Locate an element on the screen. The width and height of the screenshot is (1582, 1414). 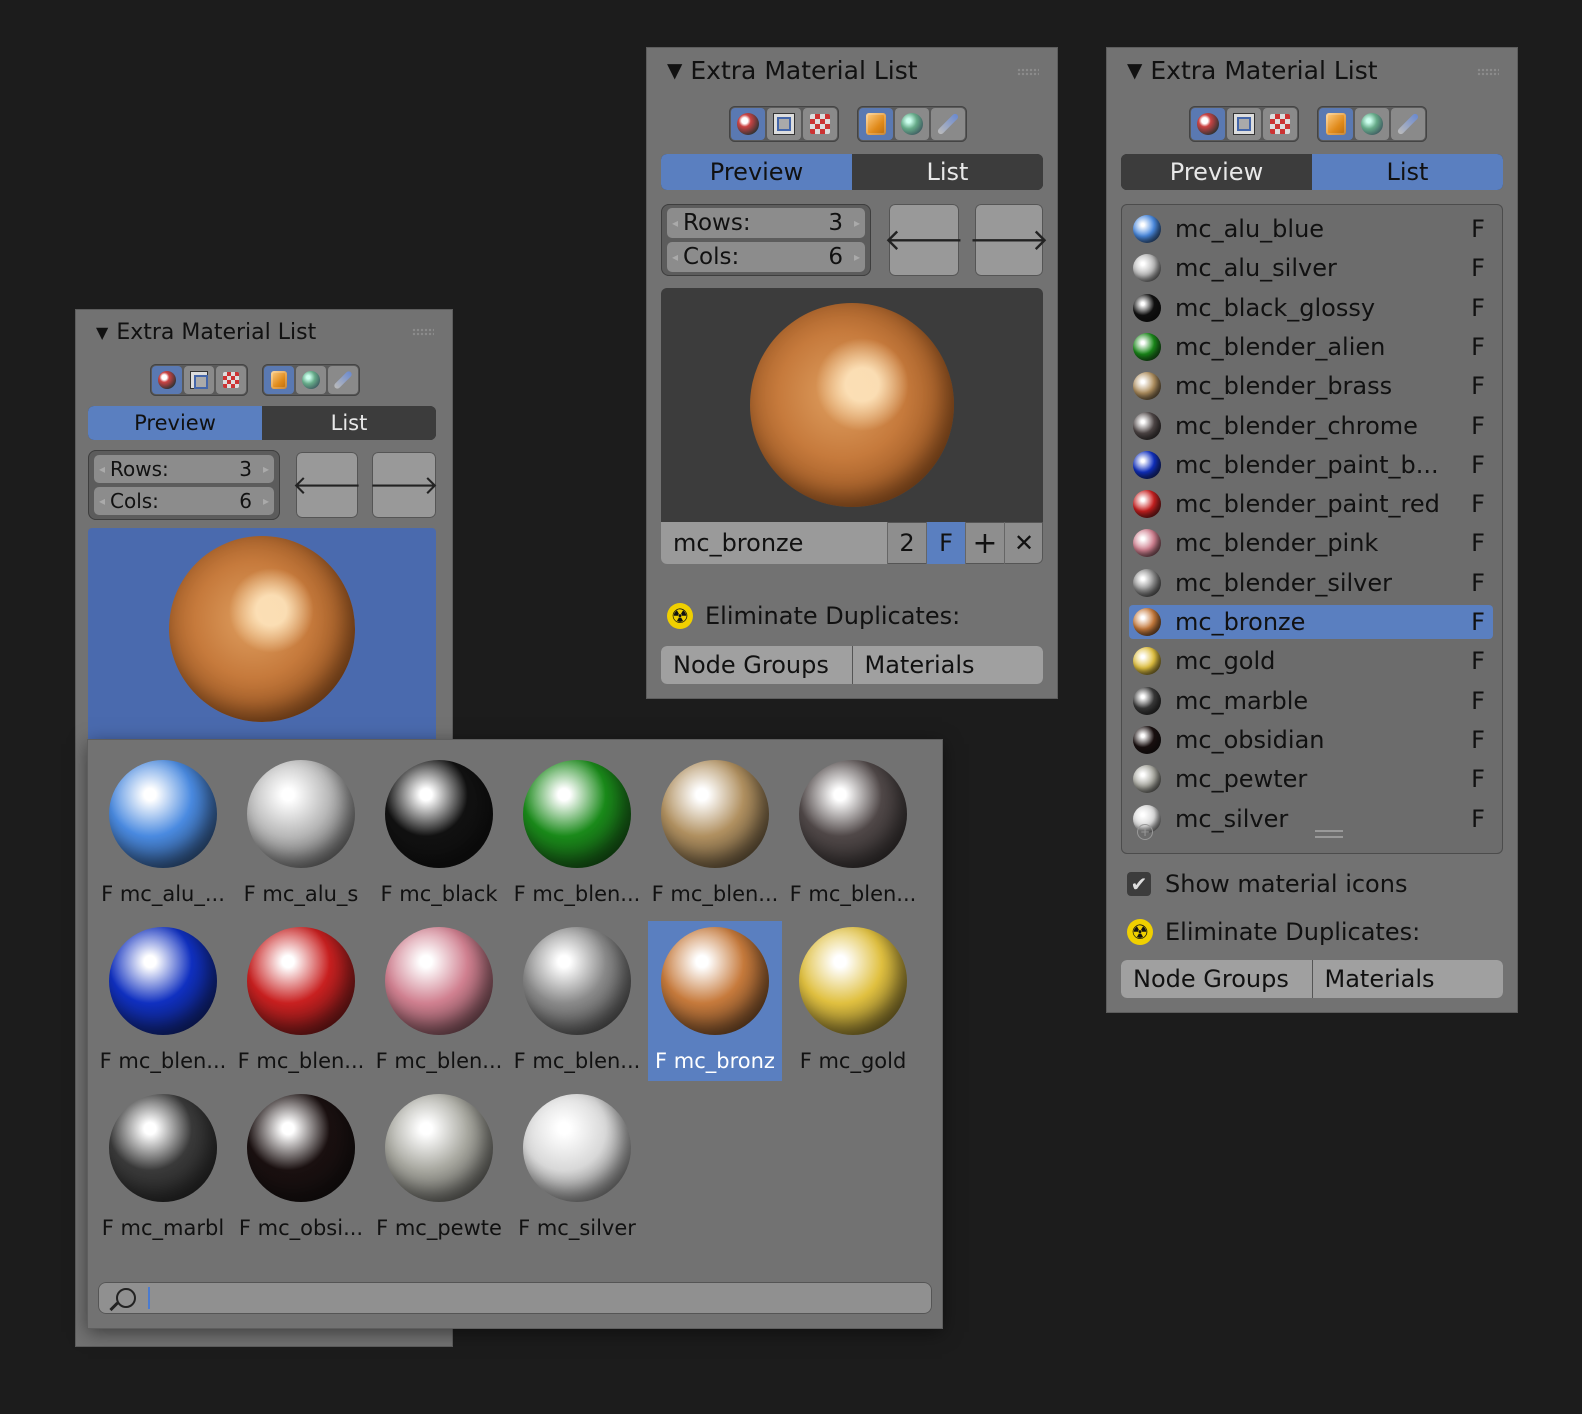
list-item: mc_blender_paint_red F is located at coordinates (1311, 504).